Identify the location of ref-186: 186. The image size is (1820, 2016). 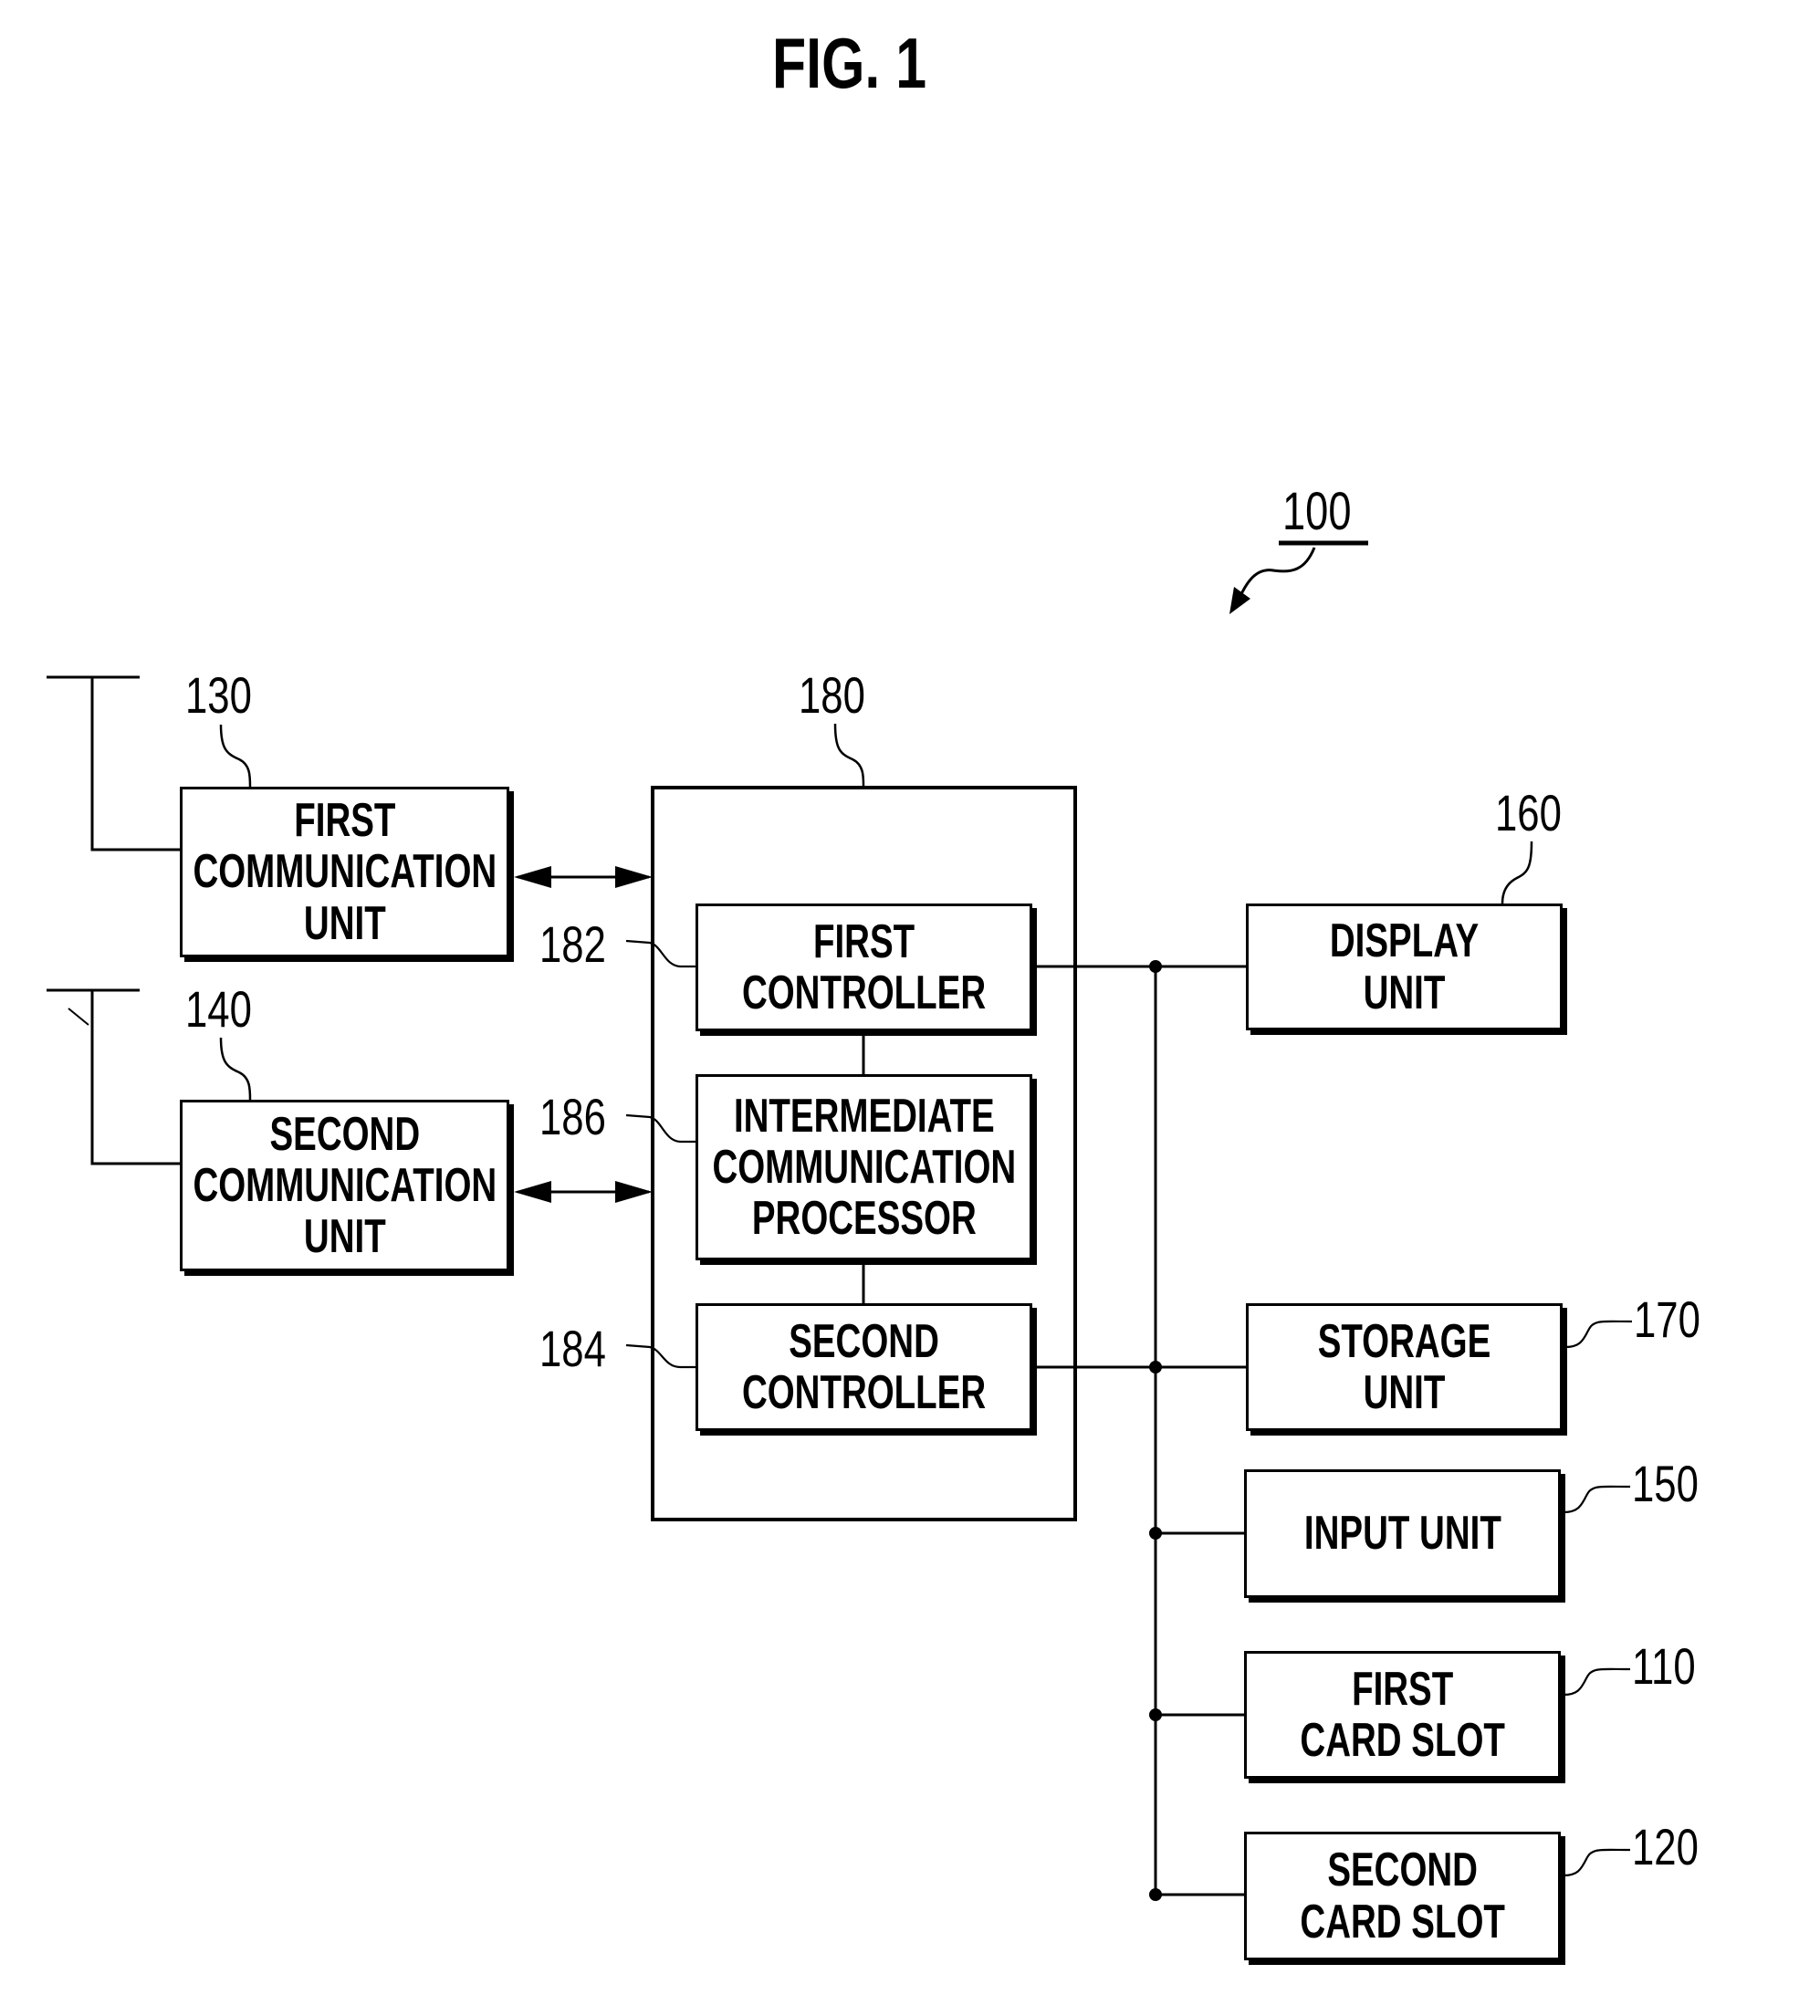
(572, 1116).